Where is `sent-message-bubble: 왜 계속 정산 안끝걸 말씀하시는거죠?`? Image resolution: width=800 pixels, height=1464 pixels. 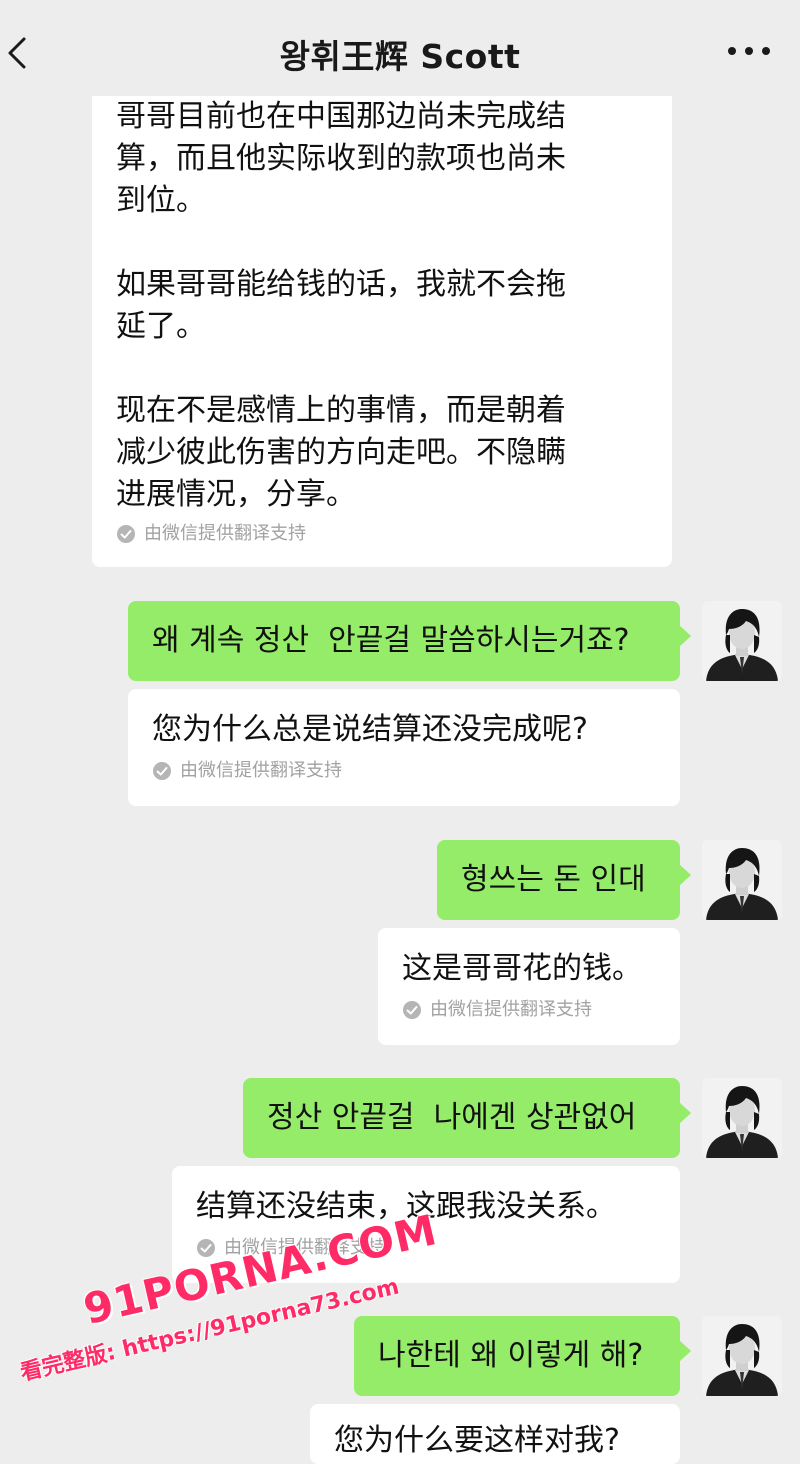
sent-message-bubble: 왜 계속 정산 안끝걸 말씀하시는거죠? is located at coordinates (409, 641).